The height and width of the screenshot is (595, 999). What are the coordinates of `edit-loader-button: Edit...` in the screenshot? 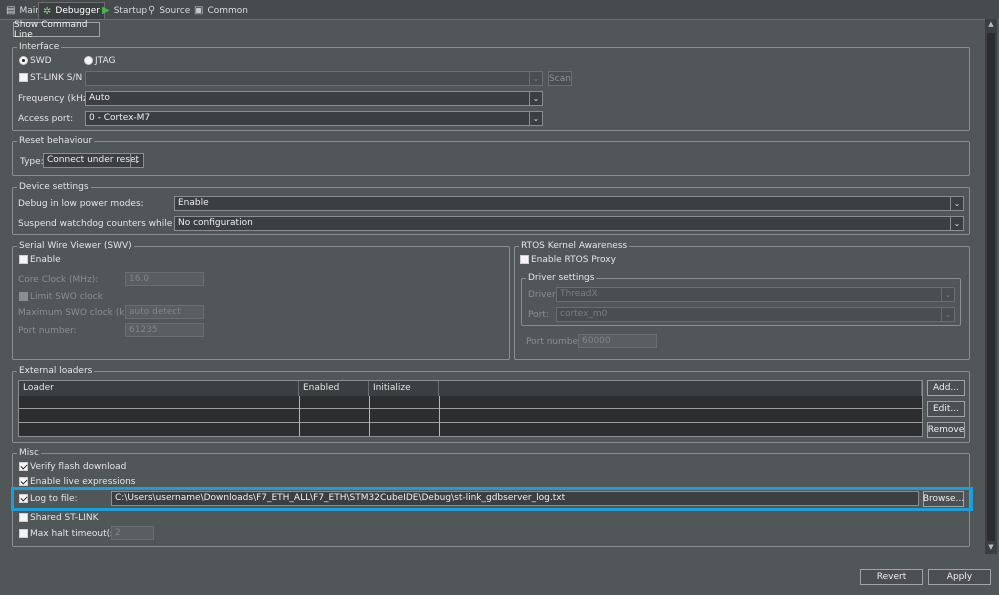 It's located at (946, 409).